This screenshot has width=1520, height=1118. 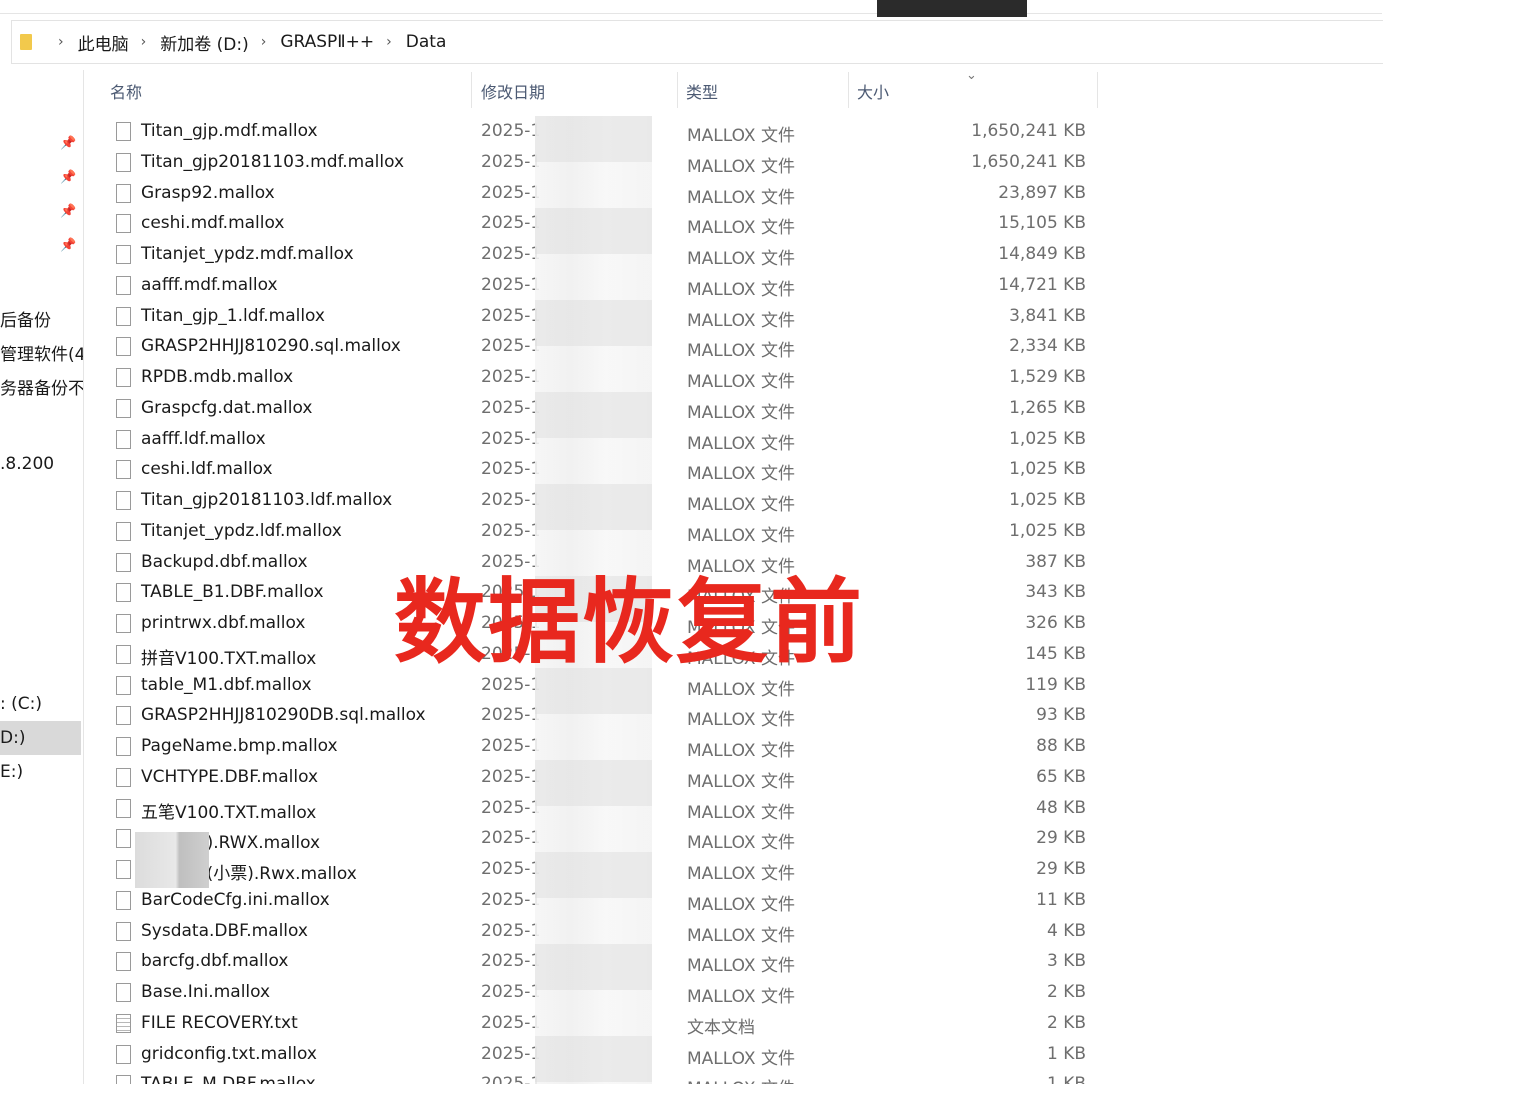 I want to click on sort-chevron-down-icon: ⌄, so click(x=971, y=75).